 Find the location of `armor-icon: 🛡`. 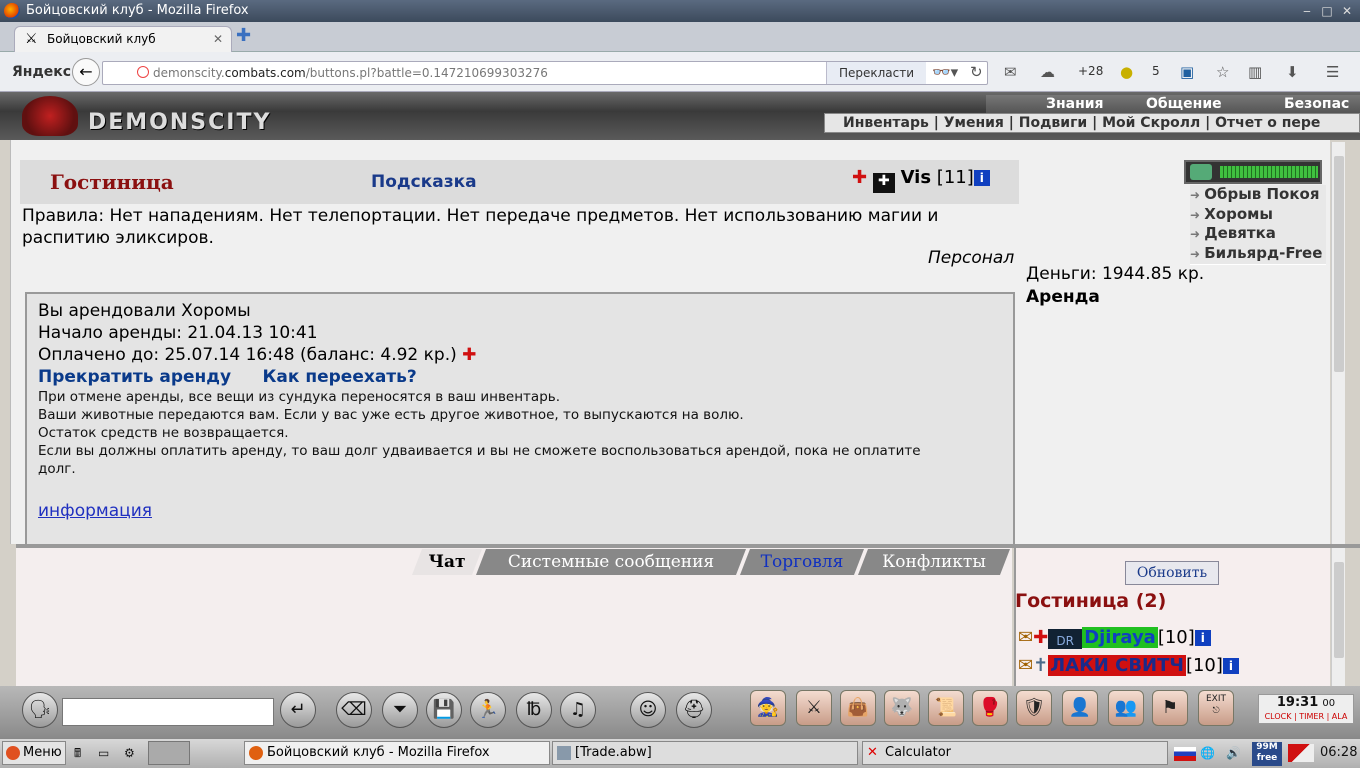

armor-icon: 🛡 is located at coordinates (1034, 708).